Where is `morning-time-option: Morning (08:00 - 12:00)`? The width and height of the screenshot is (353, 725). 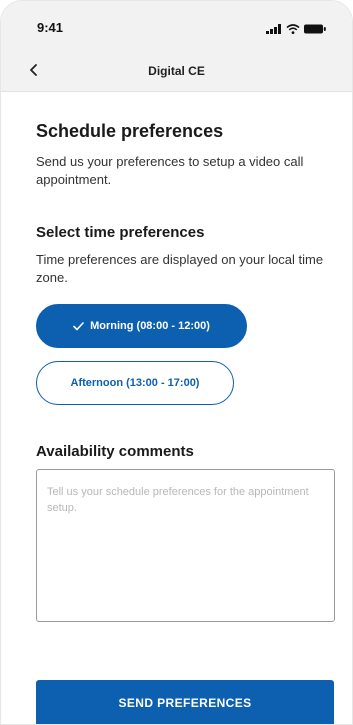
morning-time-option: Morning (08:00 - 12:00) is located at coordinates (141, 326).